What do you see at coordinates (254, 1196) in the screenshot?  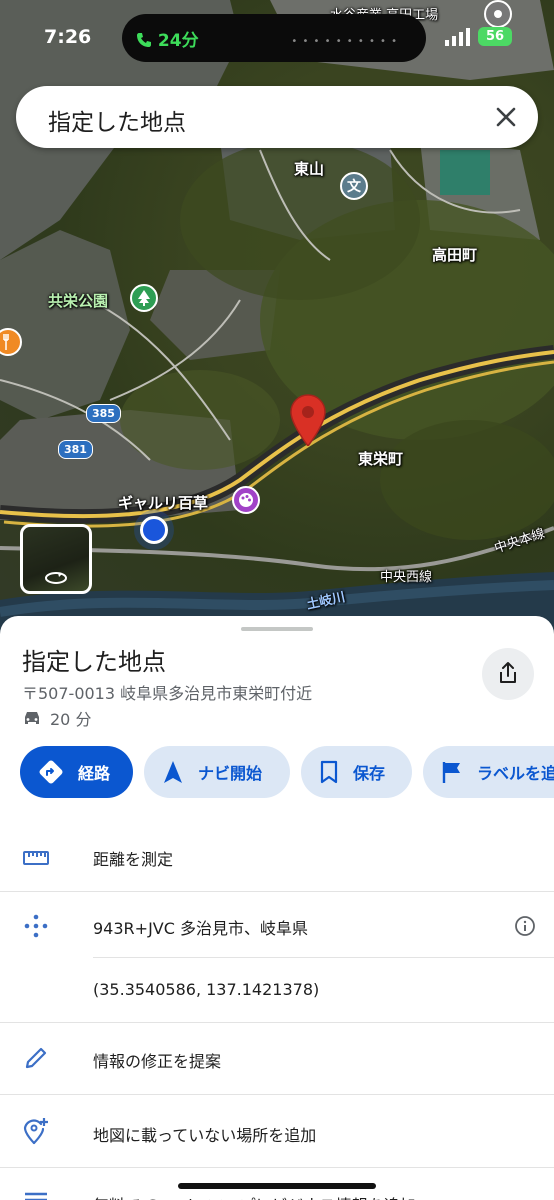 I see `add-business-item: 無料で Google マップにビジネス情報を追加` at bounding box center [254, 1196].